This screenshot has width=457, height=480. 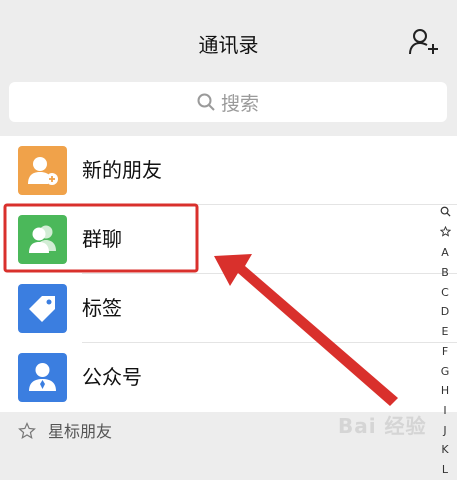 What do you see at coordinates (445, 352) in the screenshot?
I see `index-letter: F` at bounding box center [445, 352].